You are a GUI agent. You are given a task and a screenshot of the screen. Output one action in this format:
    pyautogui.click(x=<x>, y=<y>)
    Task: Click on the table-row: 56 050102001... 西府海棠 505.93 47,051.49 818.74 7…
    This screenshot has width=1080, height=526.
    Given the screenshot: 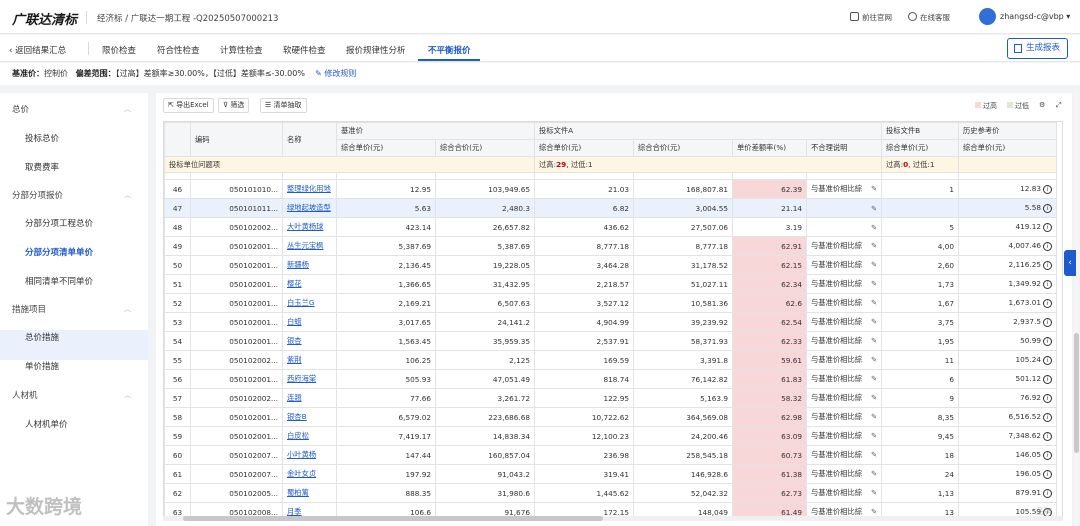 What is the action you would take?
    pyautogui.click(x=610, y=379)
    